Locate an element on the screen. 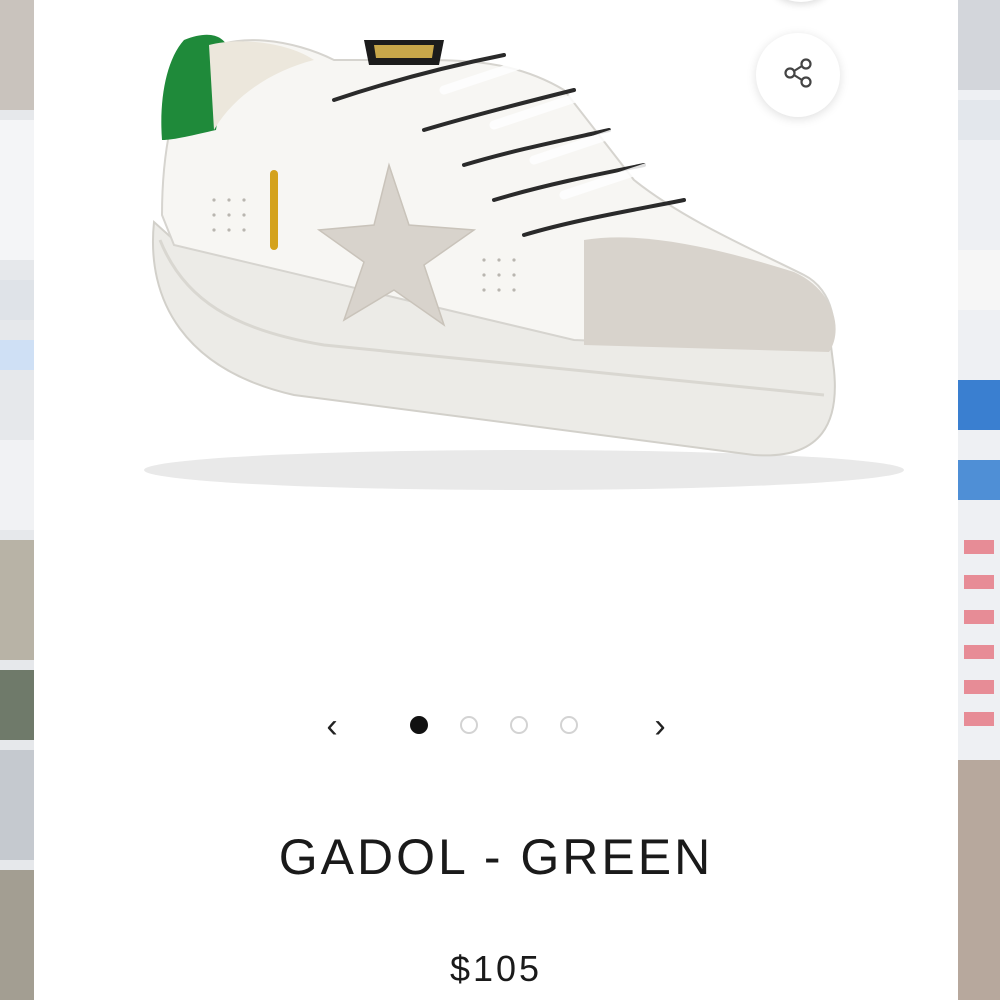 This screenshot has height=1000, width=1000. chevron-right-icon: › is located at coordinates (660, 725).